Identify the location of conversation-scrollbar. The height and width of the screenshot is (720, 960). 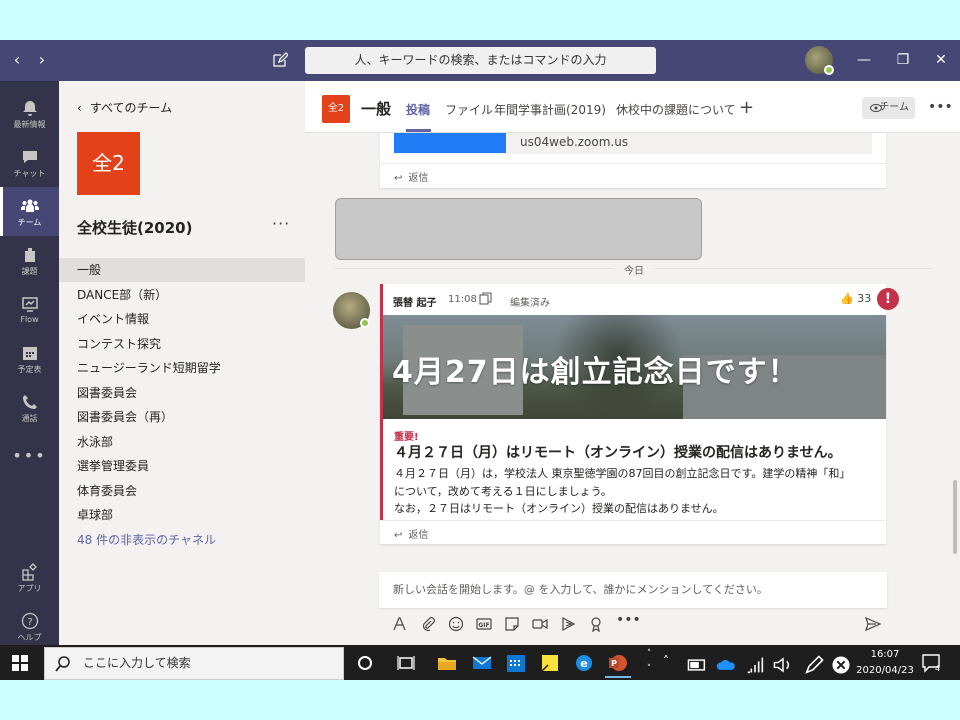
(955, 517).